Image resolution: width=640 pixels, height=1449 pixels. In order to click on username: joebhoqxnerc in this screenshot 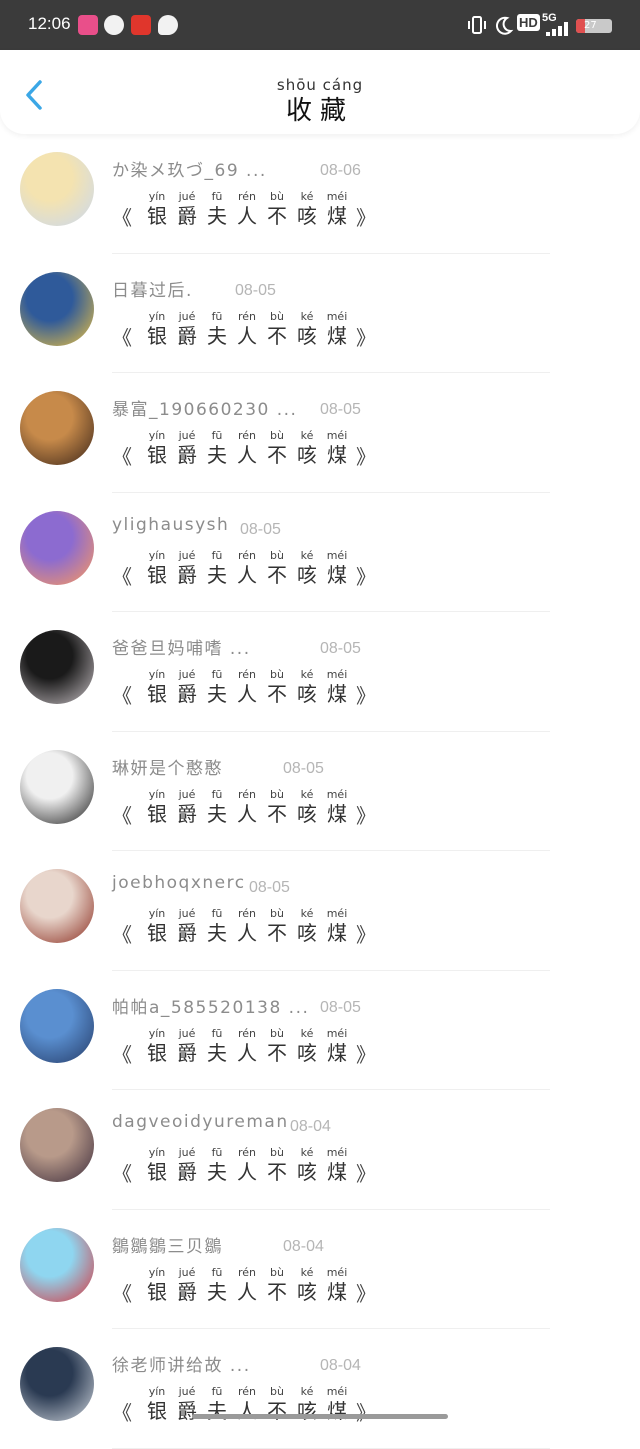, I will do `click(179, 883)`.